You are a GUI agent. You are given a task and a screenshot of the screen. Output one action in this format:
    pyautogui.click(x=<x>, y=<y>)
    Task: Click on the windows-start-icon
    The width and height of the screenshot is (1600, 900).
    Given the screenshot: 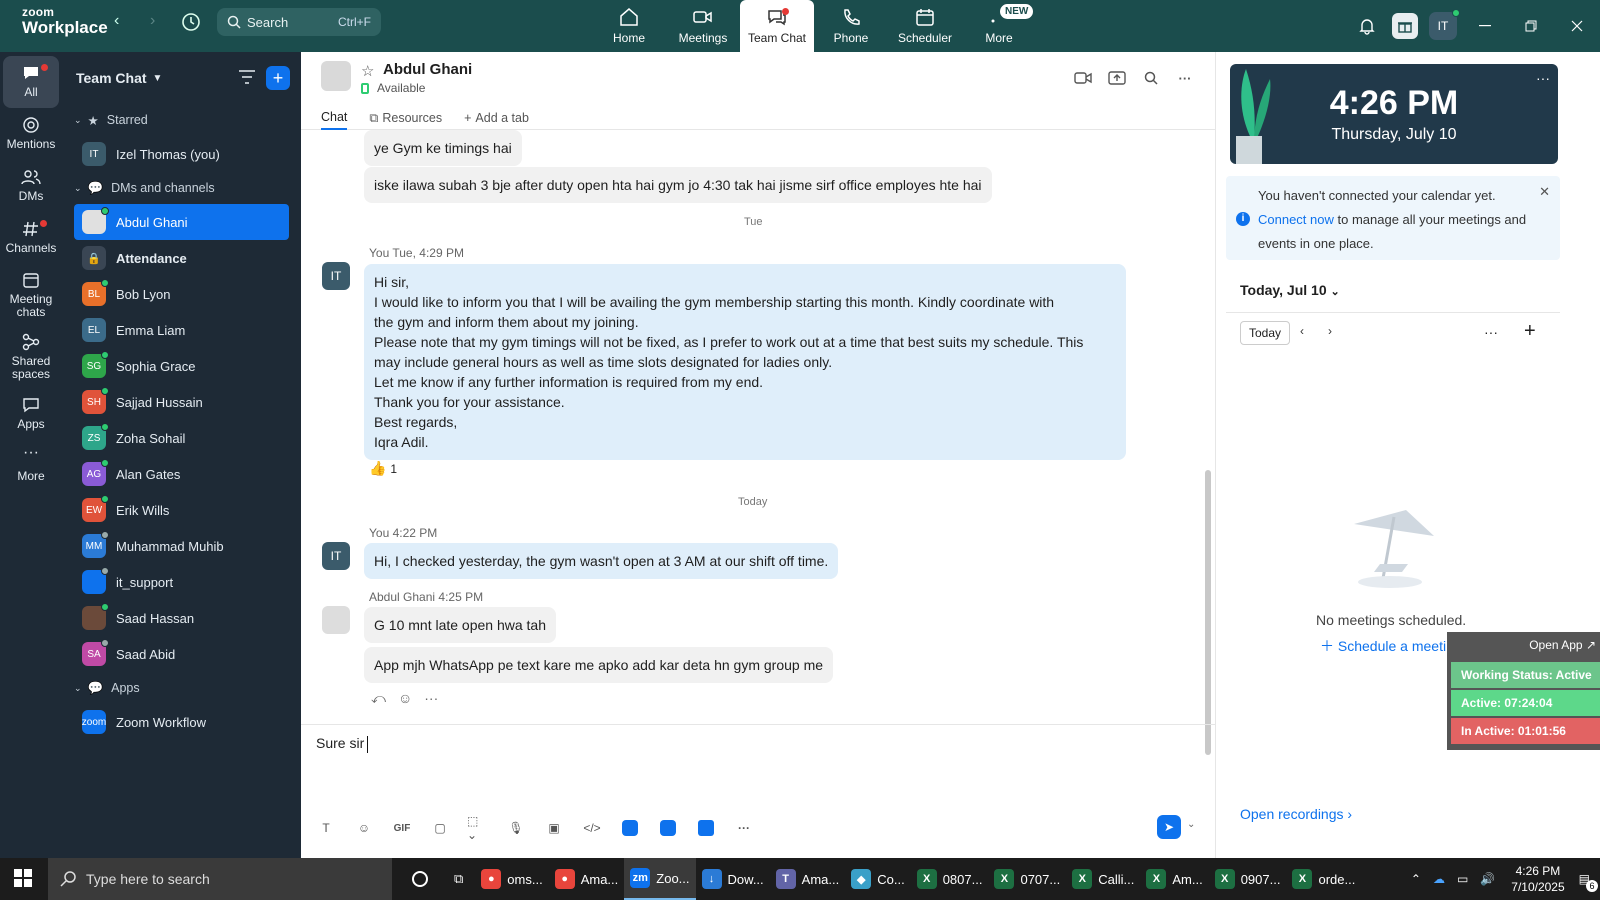 What is the action you would take?
    pyautogui.click(x=23, y=878)
    